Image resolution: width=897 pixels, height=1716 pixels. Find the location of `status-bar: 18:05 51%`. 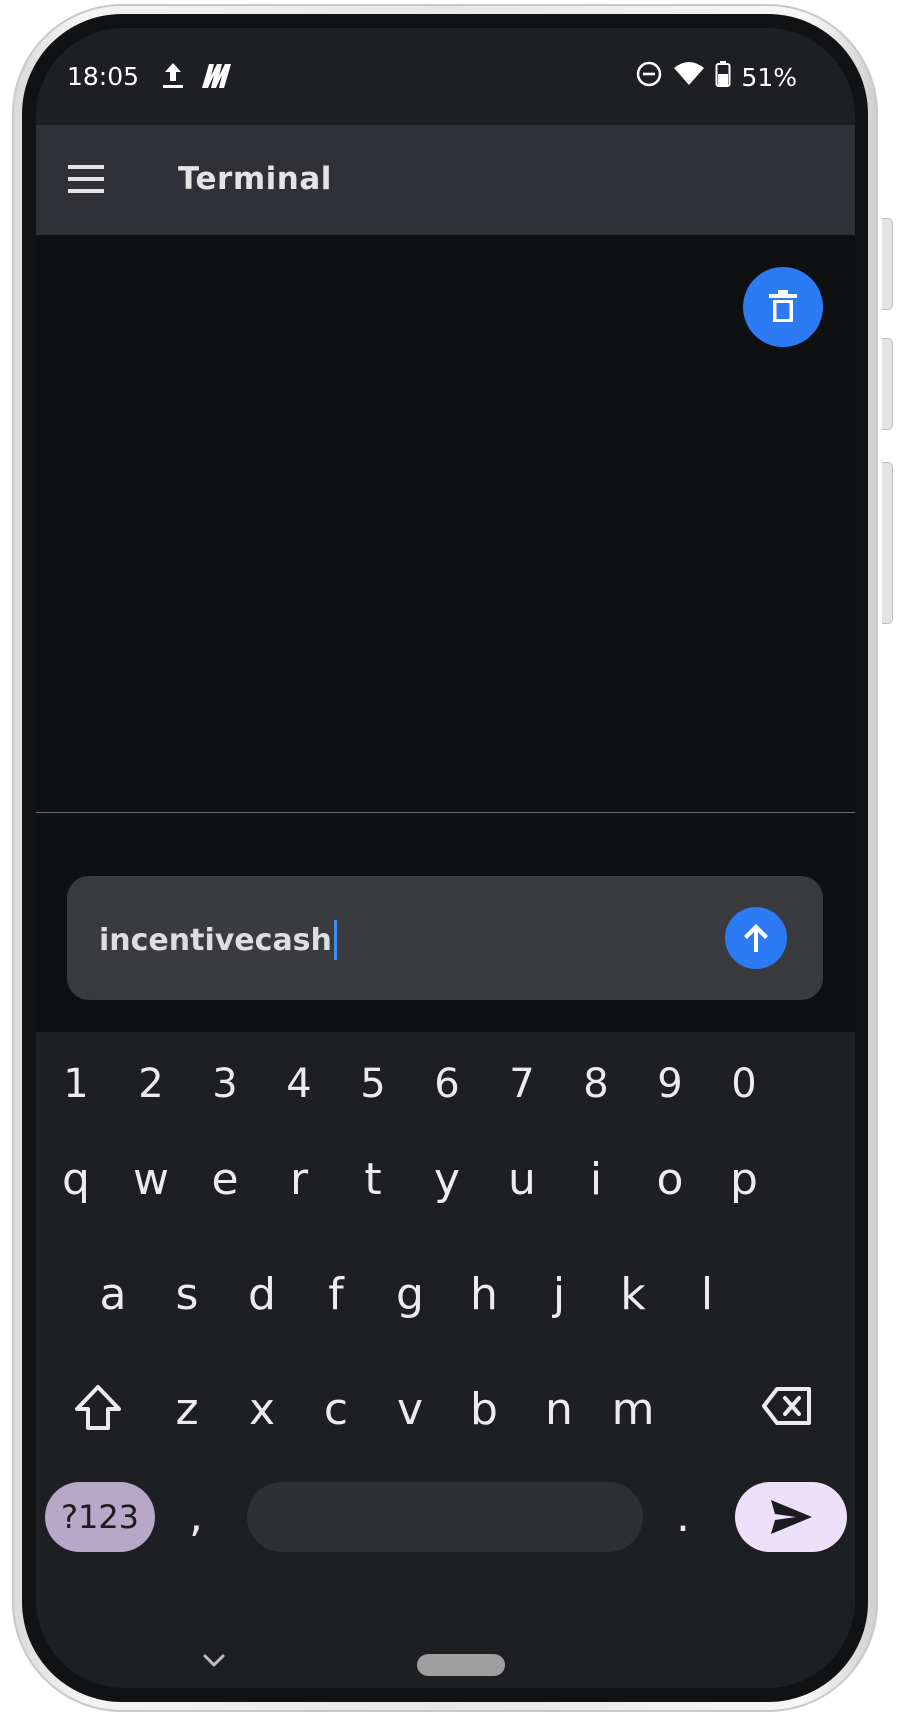

status-bar: 18:05 51% is located at coordinates (445, 76).